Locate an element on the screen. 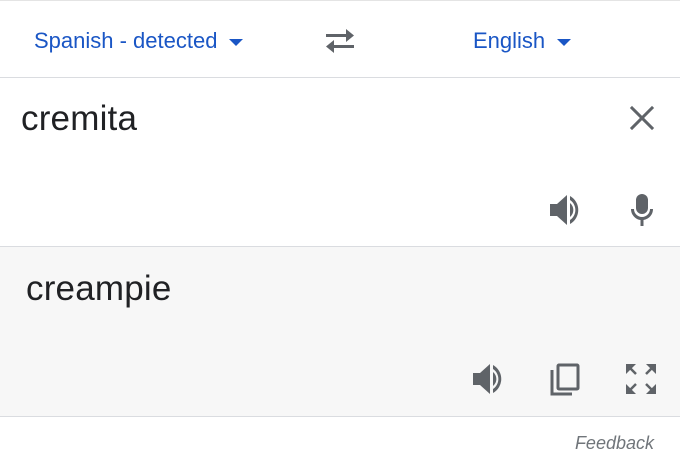 The image size is (680, 470). close-icon is located at coordinates (642, 118).